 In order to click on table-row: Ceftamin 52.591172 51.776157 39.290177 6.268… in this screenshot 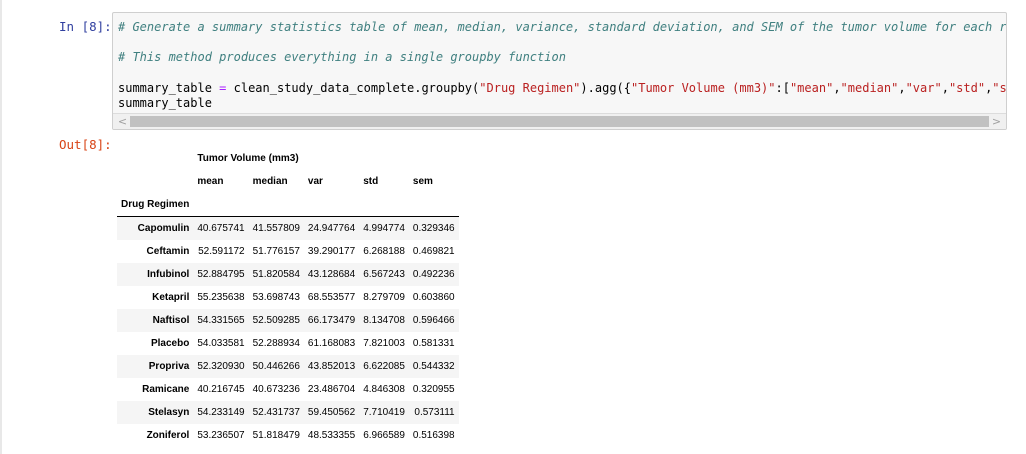, I will do `click(288, 251)`.